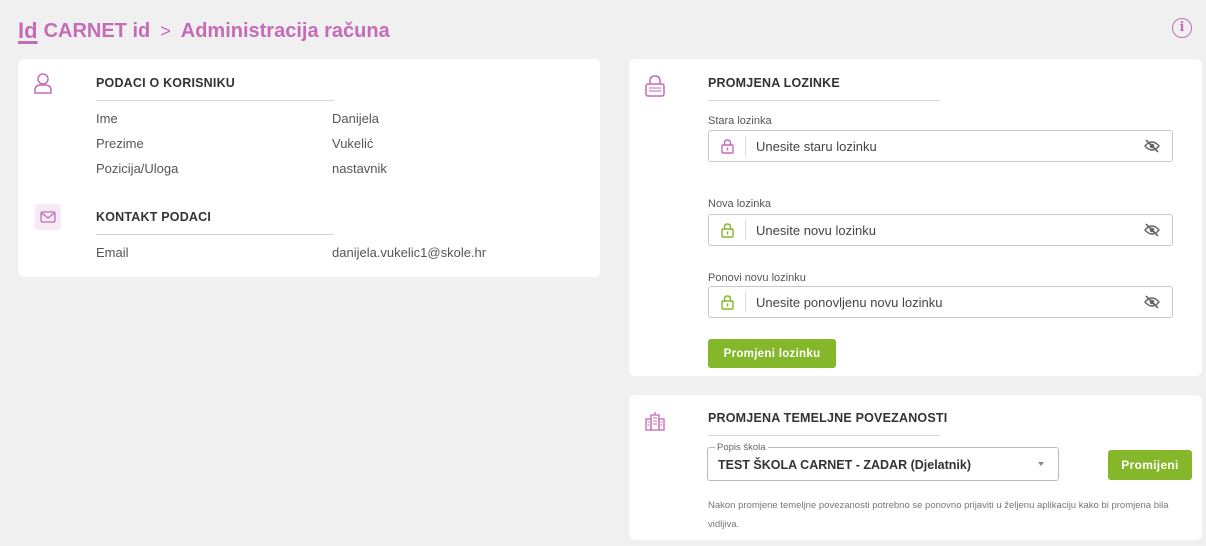 This screenshot has width=1206, height=546. I want to click on old-password-field, so click(940, 146).